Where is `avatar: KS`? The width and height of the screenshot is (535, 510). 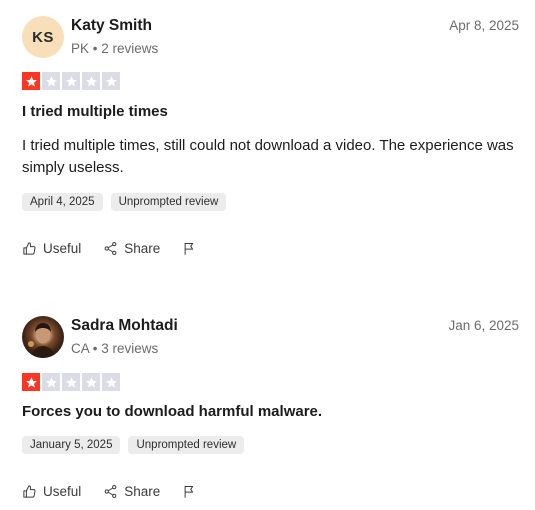
avatar: KS is located at coordinates (43, 37).